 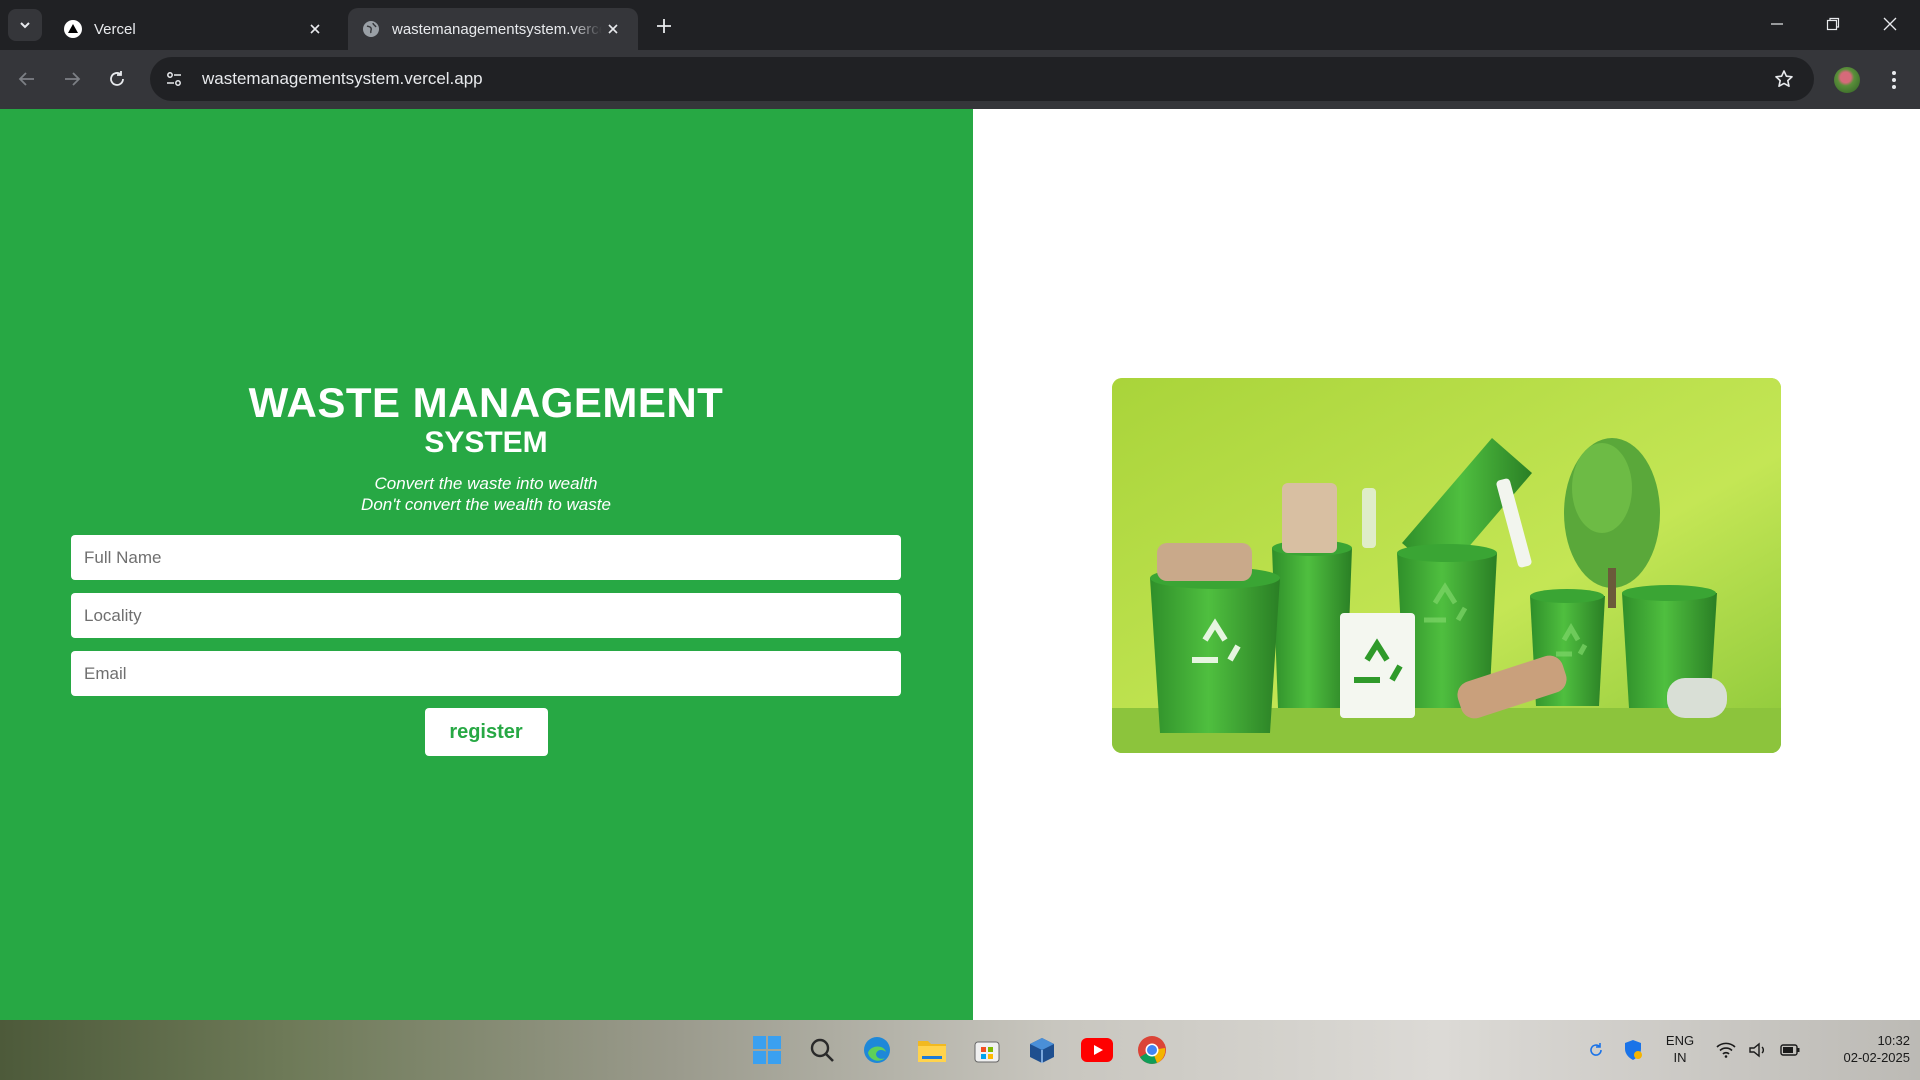 I want to click on register-button: register, so click(x=486, y=732).